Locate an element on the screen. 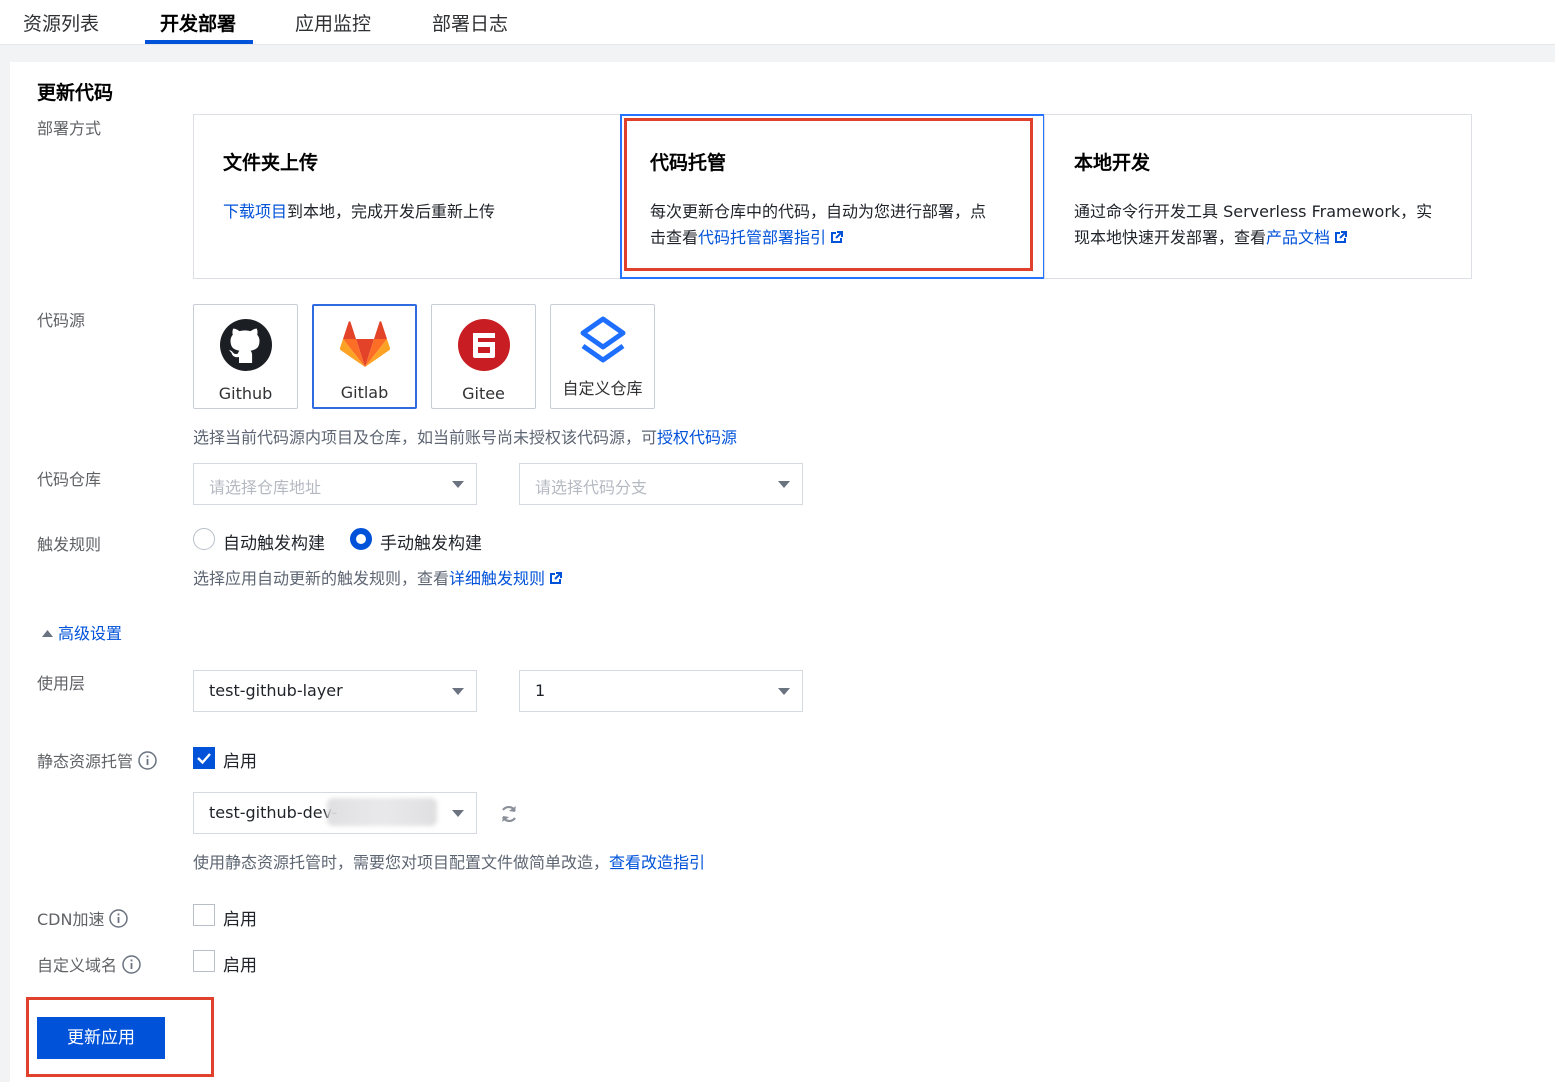 The width and height of the screenshot is (1555, 1082). trigger-manual-radio is located at coordinates (361, 539).